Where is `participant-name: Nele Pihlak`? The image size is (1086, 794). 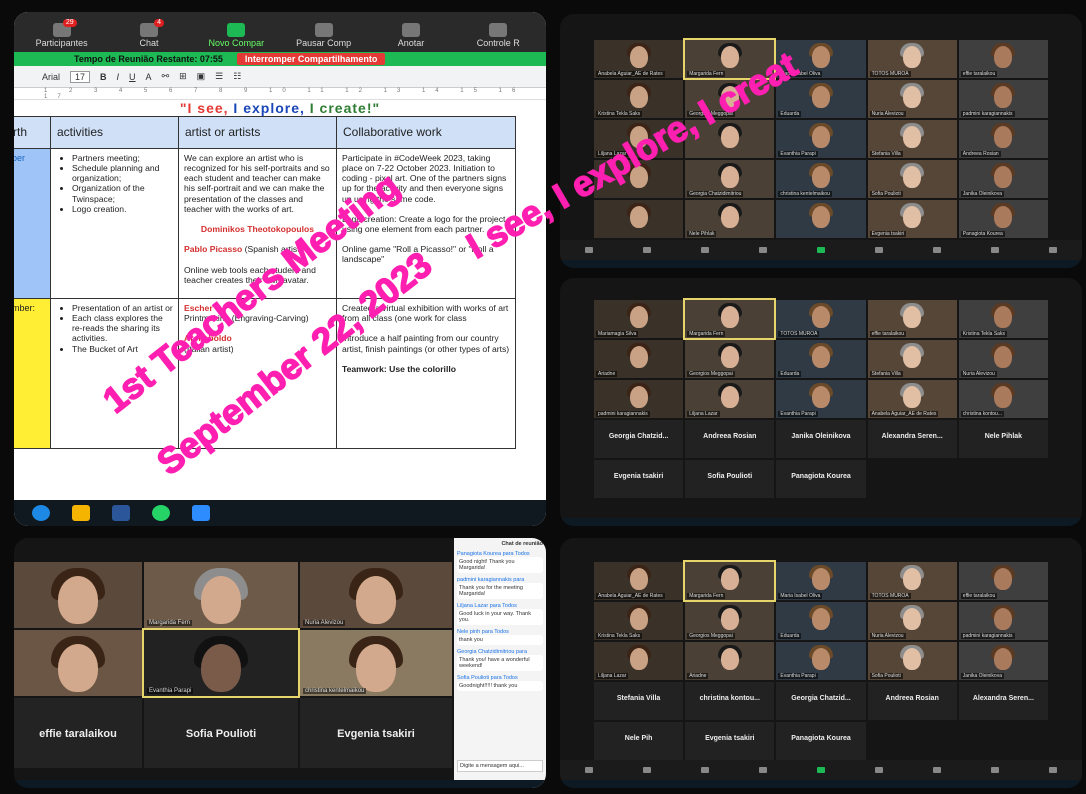 participant-name: Nele Pihlak is located at coordinates (702, 234).